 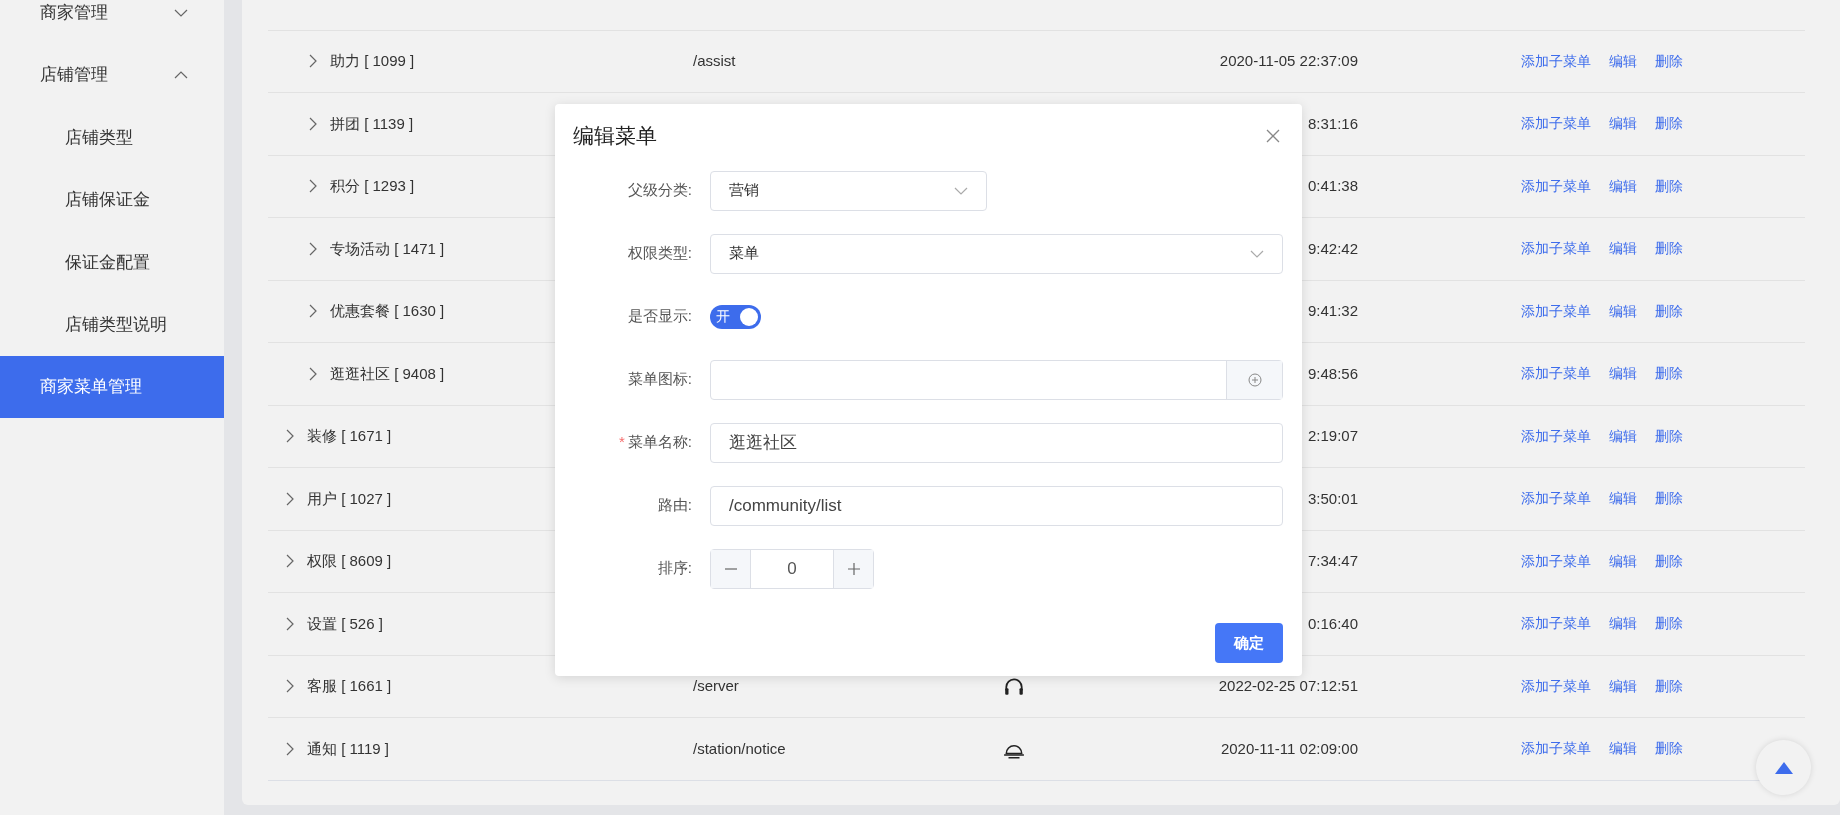 What do you see at coordinates (387, 311) in the screenshot?
I see `menu-name: 优惠套餐 [ 1630 ]` at bounding box center [387, 311].